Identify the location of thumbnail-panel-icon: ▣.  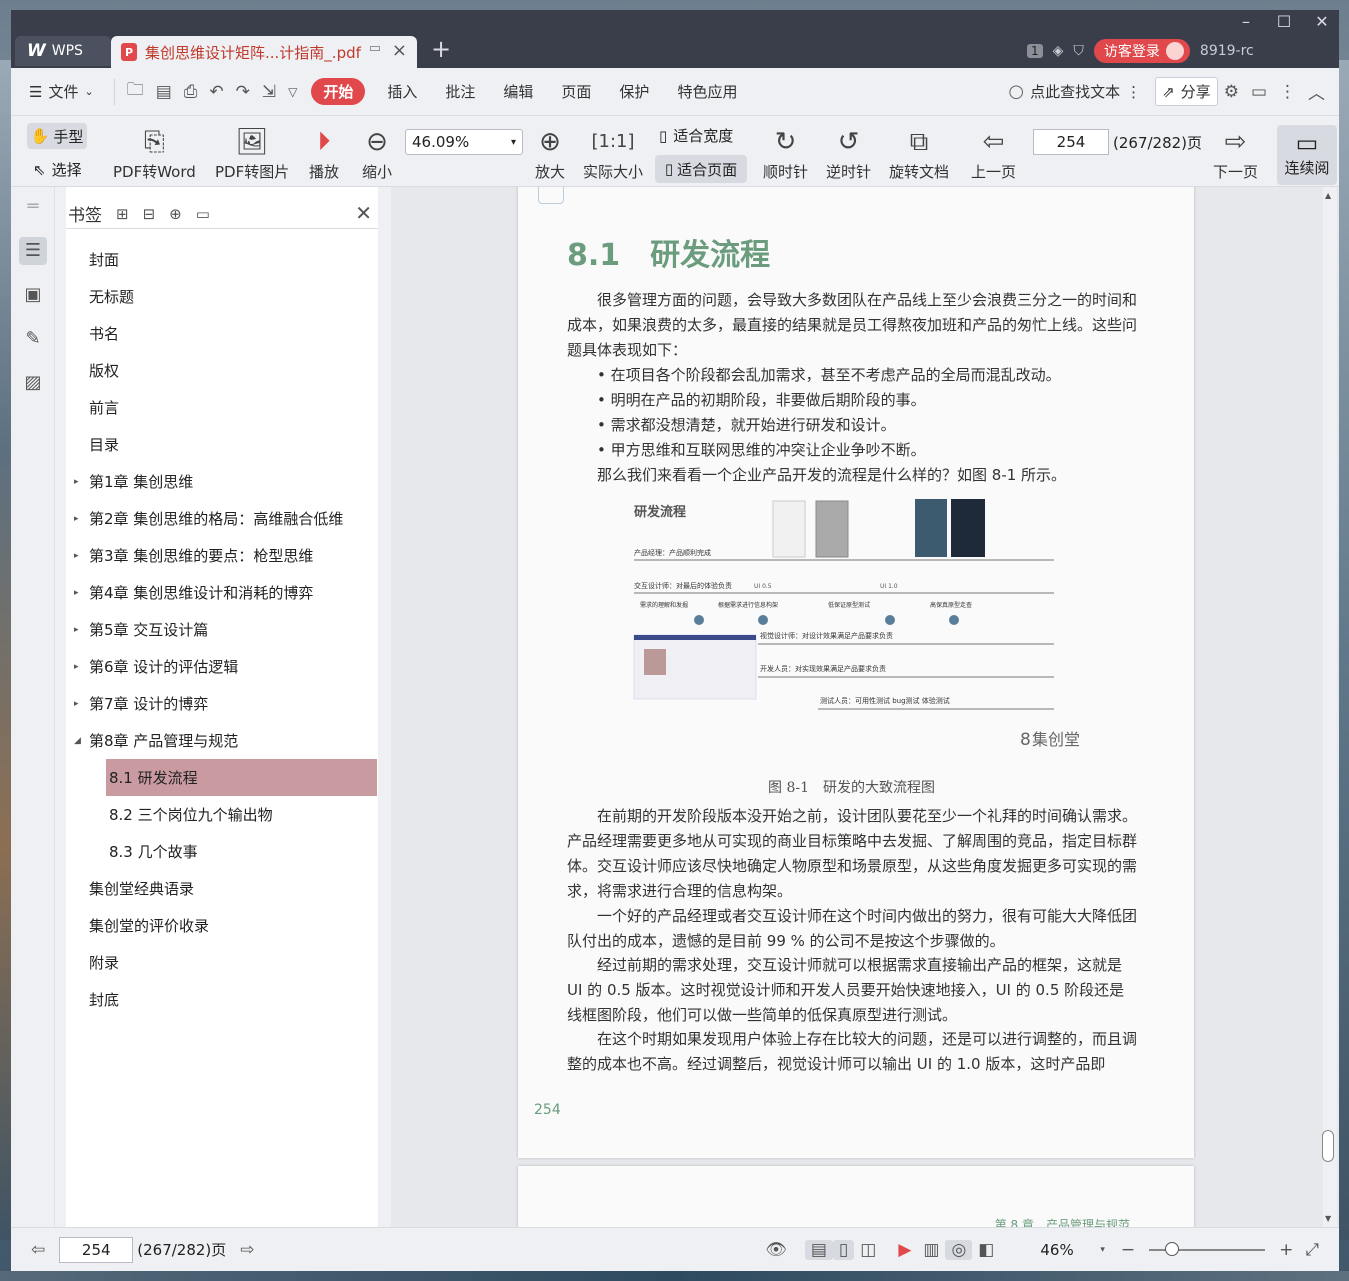
(33, 295).